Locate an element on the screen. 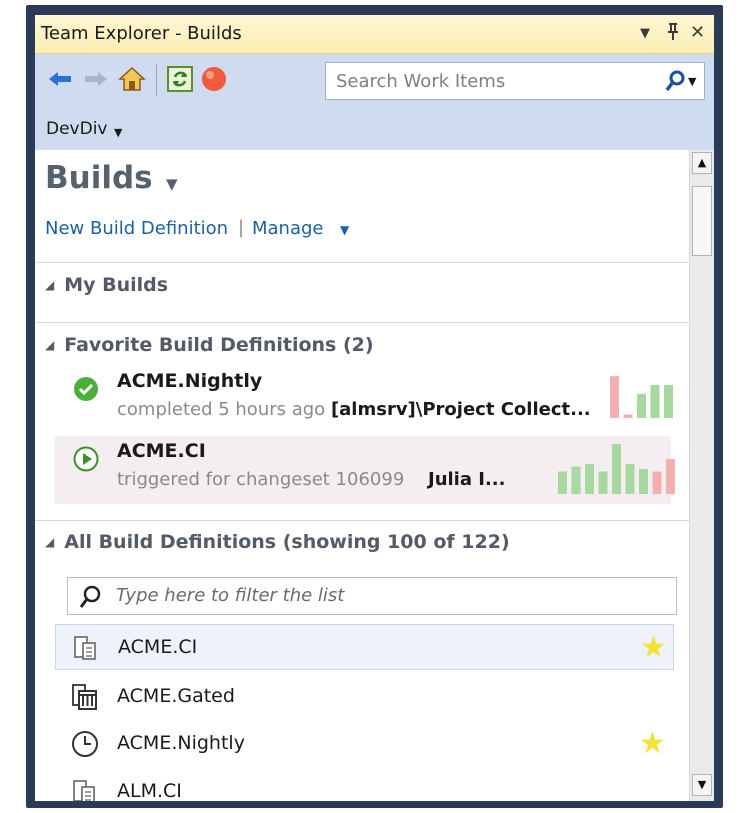 Image resolution: width=739 pixels, height=813 pixels. favorite-name: ACME.CI is located at coordinates (161, 451).